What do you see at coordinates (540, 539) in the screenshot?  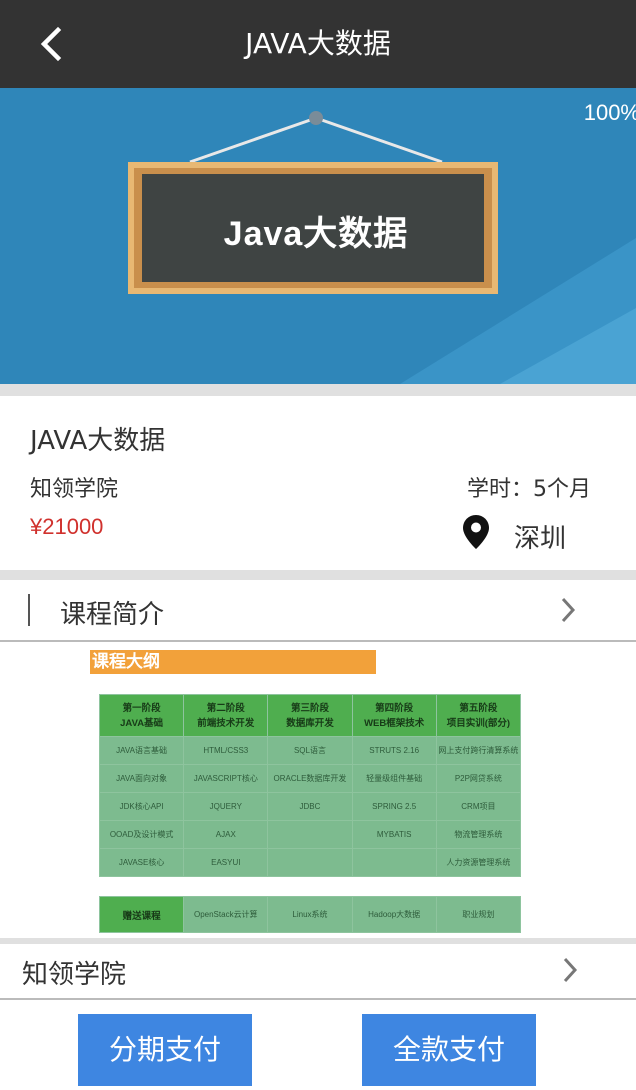 I see `course-city: 深圳` at bounding box center [540, 539].